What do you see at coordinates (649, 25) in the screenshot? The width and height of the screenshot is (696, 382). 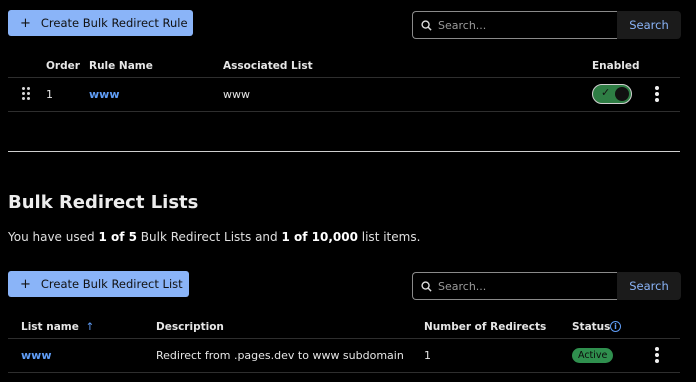 I see `rules-search-button: Search` at bounding box center [649, 25].